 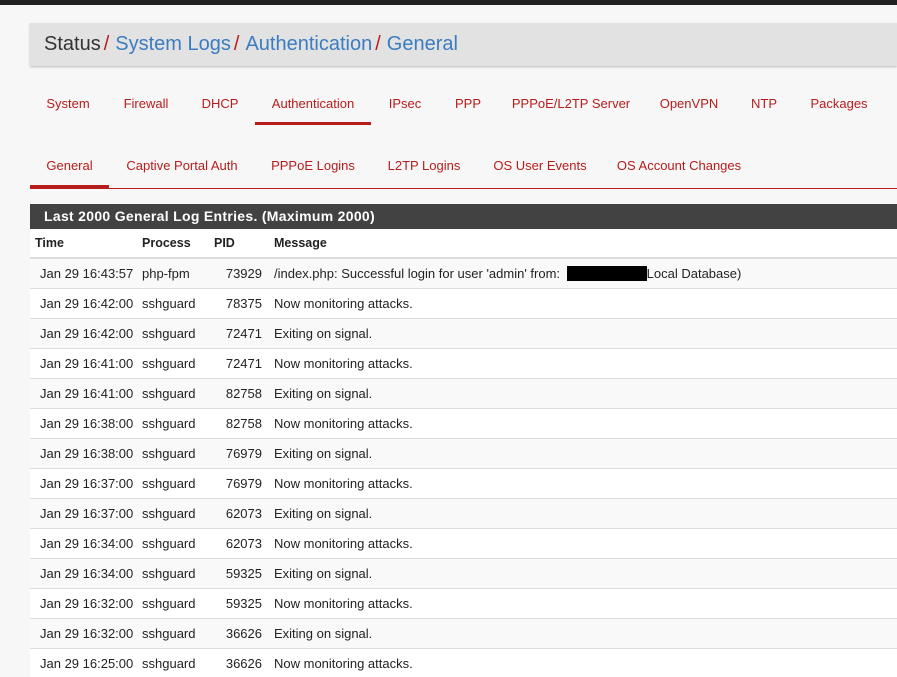 I want to click on breadcrumb-status: Status, so click(x=72, y=44).